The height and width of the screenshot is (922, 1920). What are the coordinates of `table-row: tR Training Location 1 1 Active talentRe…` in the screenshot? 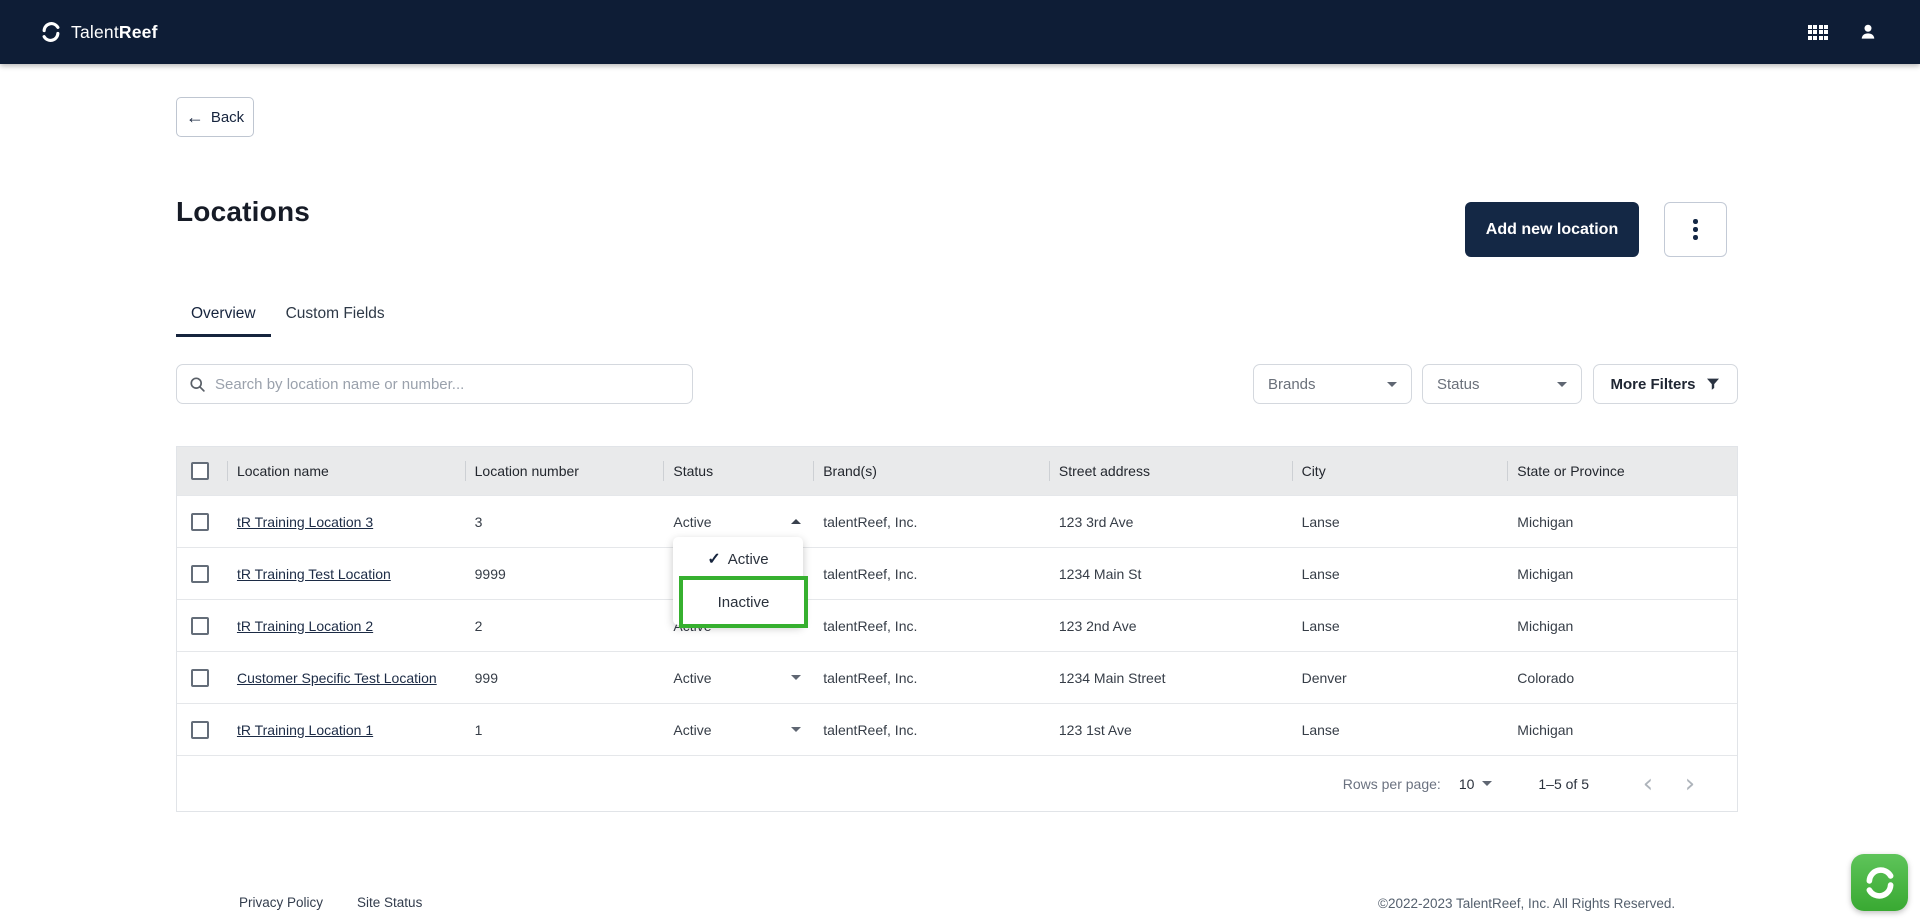 It's located at (957, 729).